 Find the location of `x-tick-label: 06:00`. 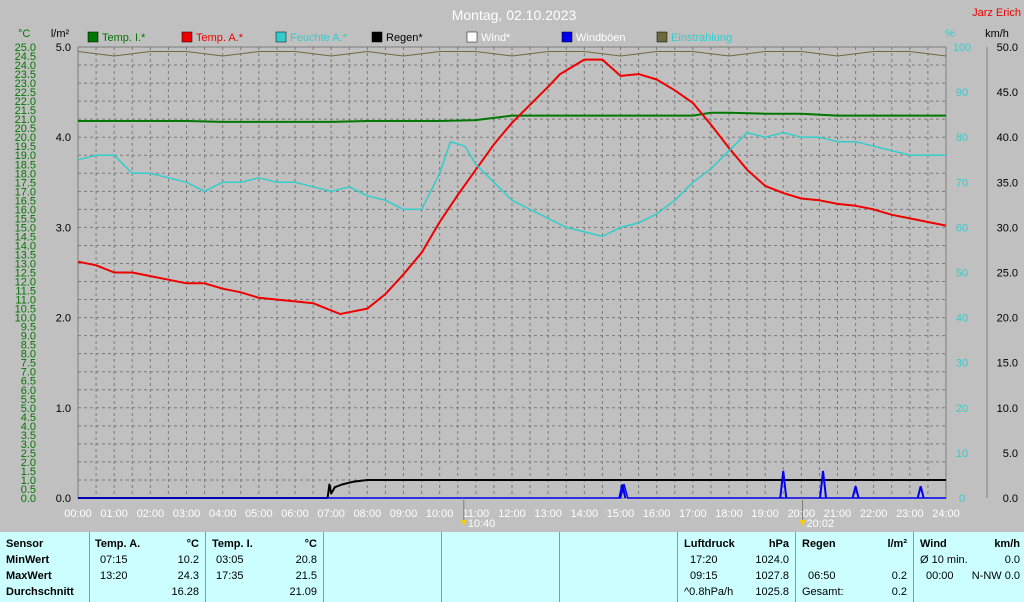

x-tick-label: 06:00 is located at coordinates (295, 514).